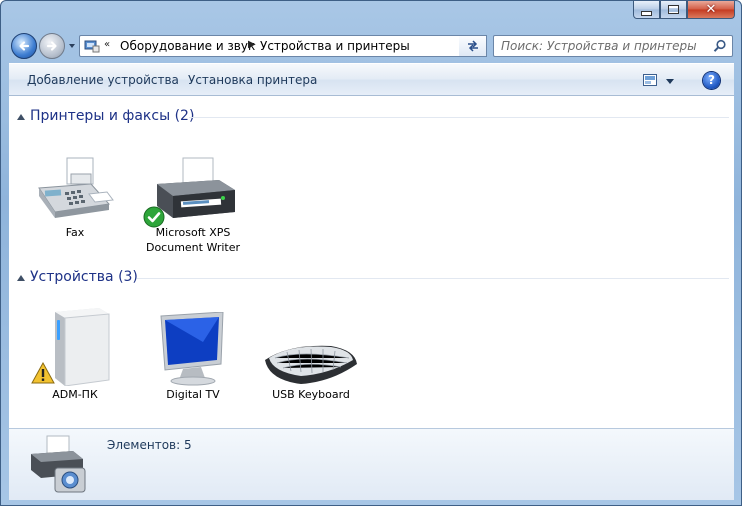  I want to click on device-label-xps-line2: Document Writer, so click(193, 247).